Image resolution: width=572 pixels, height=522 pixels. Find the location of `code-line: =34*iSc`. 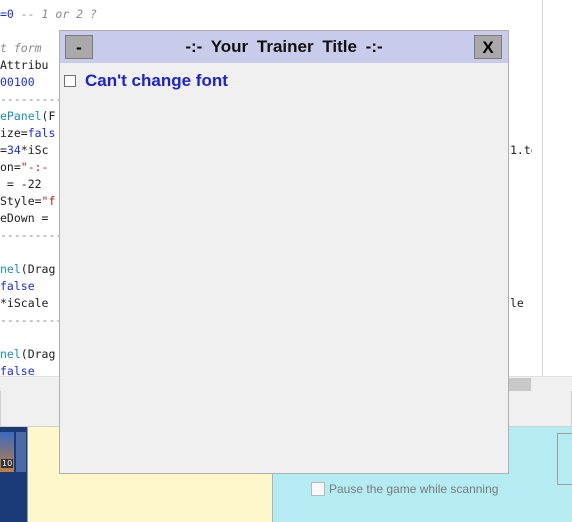

code-line: =34*iSc is located at coordinates (24, 150).